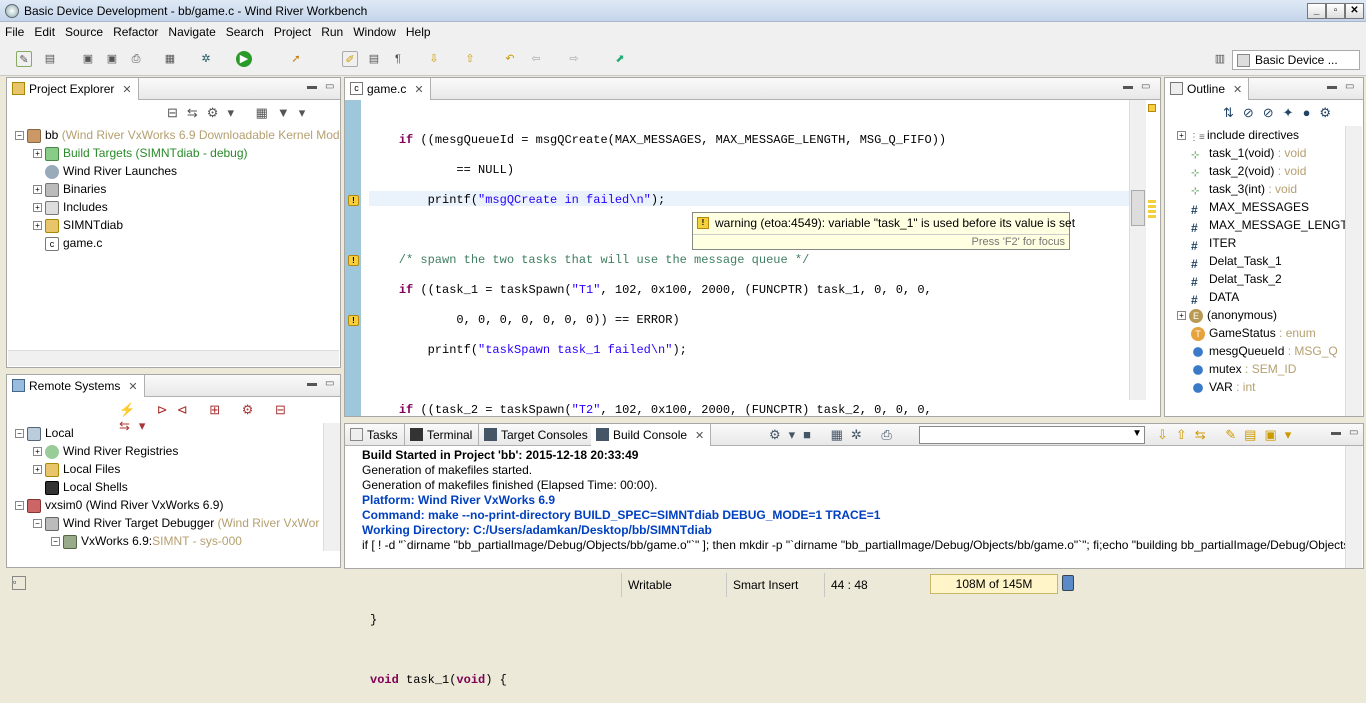 This screenshot has width=1366, height=703. Describe the element at coordinates (244, 59) in the screenshot. I see `run-icon: ▶` at that location.